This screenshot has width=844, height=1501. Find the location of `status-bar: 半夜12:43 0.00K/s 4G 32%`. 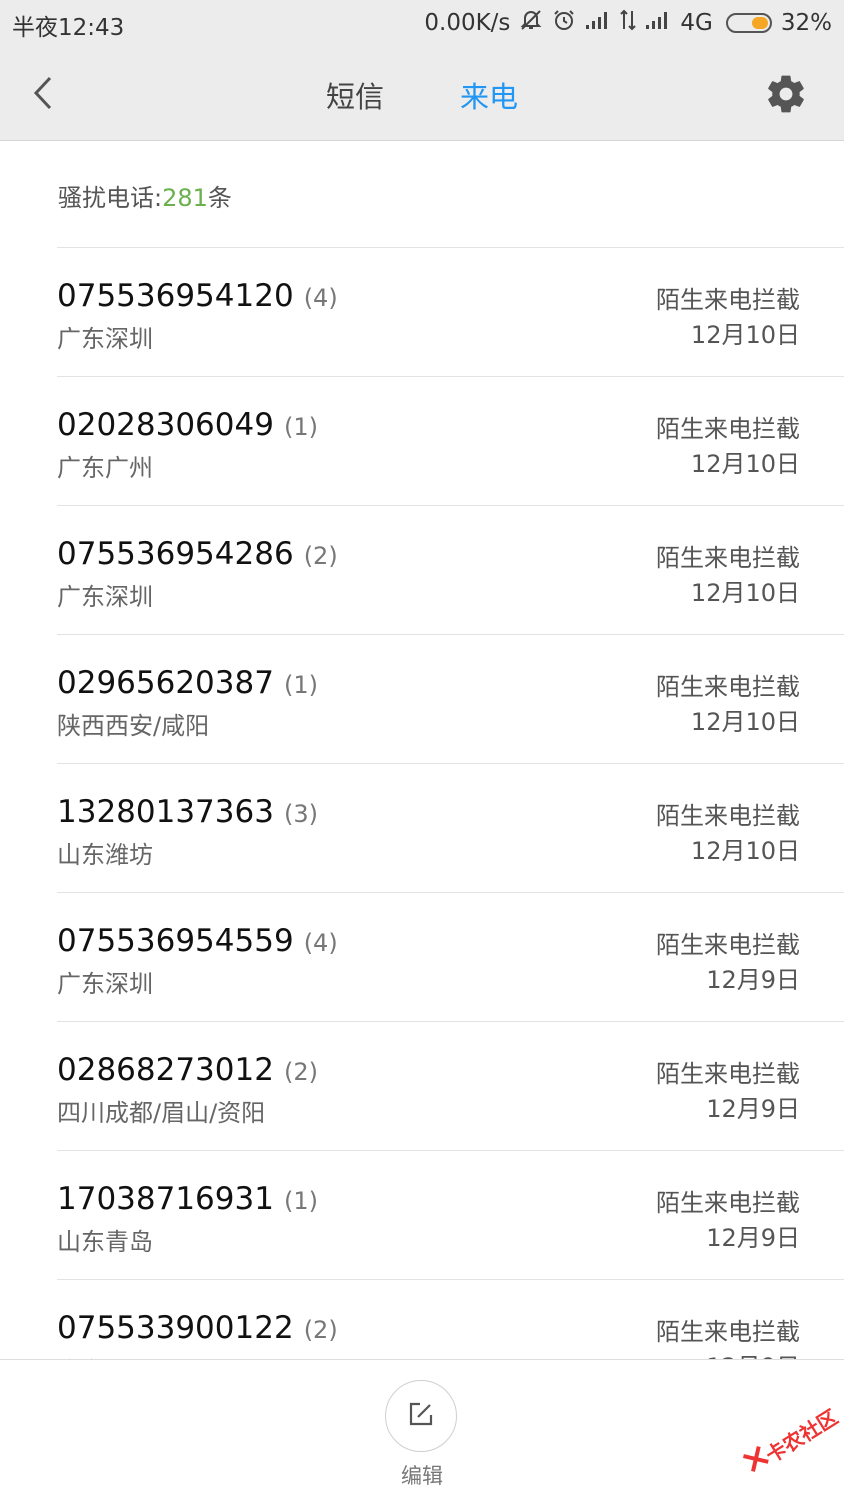

status-bar: 半夜12:43 0.00K/s 4G 32% is located at coordinates (422, 23).